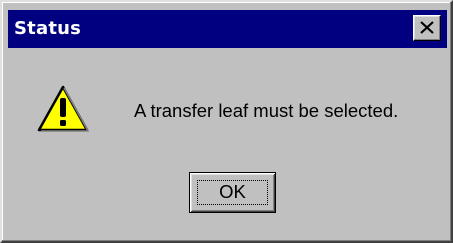  What do you see at coordinates (63, 108) in the screenshot?
I see `warning-icon` at bounding box center [63, 108].